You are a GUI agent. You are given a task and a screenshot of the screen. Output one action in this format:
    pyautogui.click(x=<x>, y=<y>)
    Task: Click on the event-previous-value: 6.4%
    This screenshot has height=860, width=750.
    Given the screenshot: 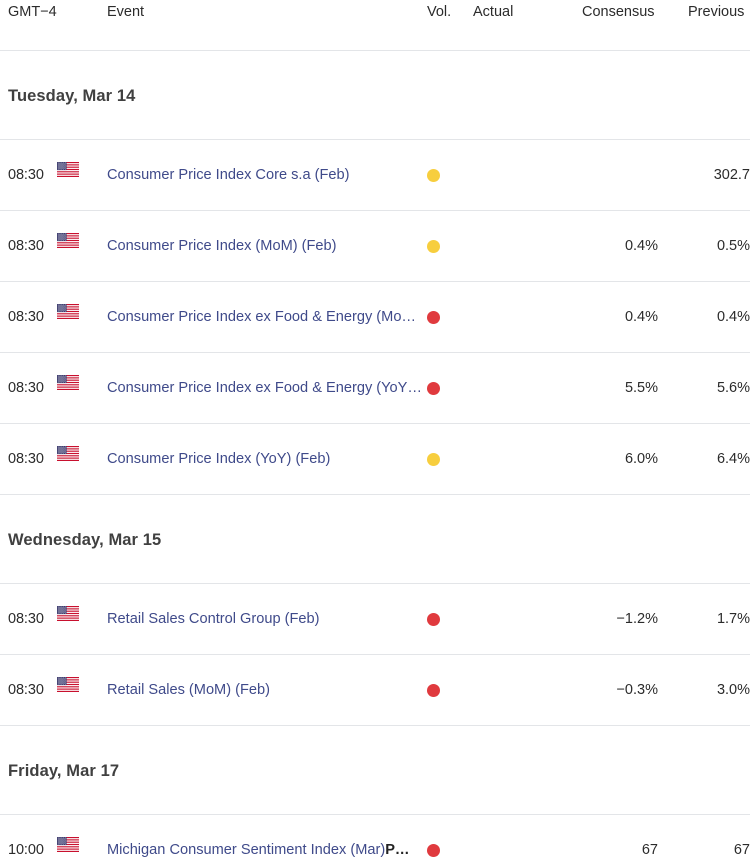 What is the action you would take?
    pyautogui.click(x=733, y=459)
    